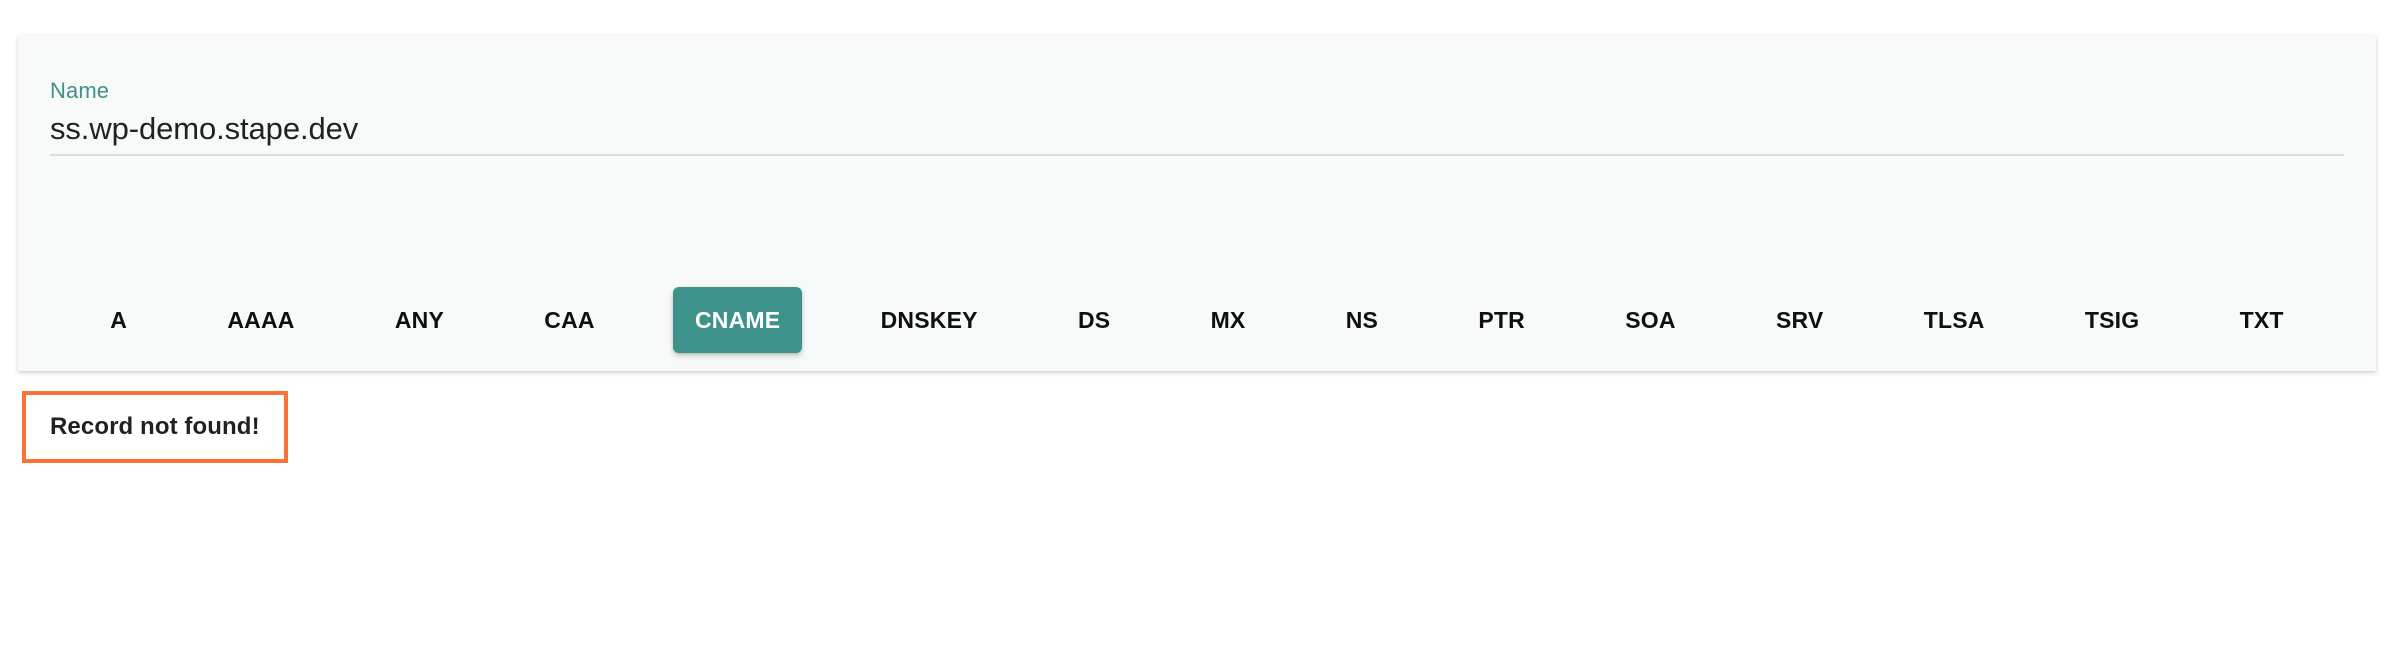 The width and height of the screenshot is (2394, 668). I want to click on record-type-tab-cname: CNAME, so click(738, 320).